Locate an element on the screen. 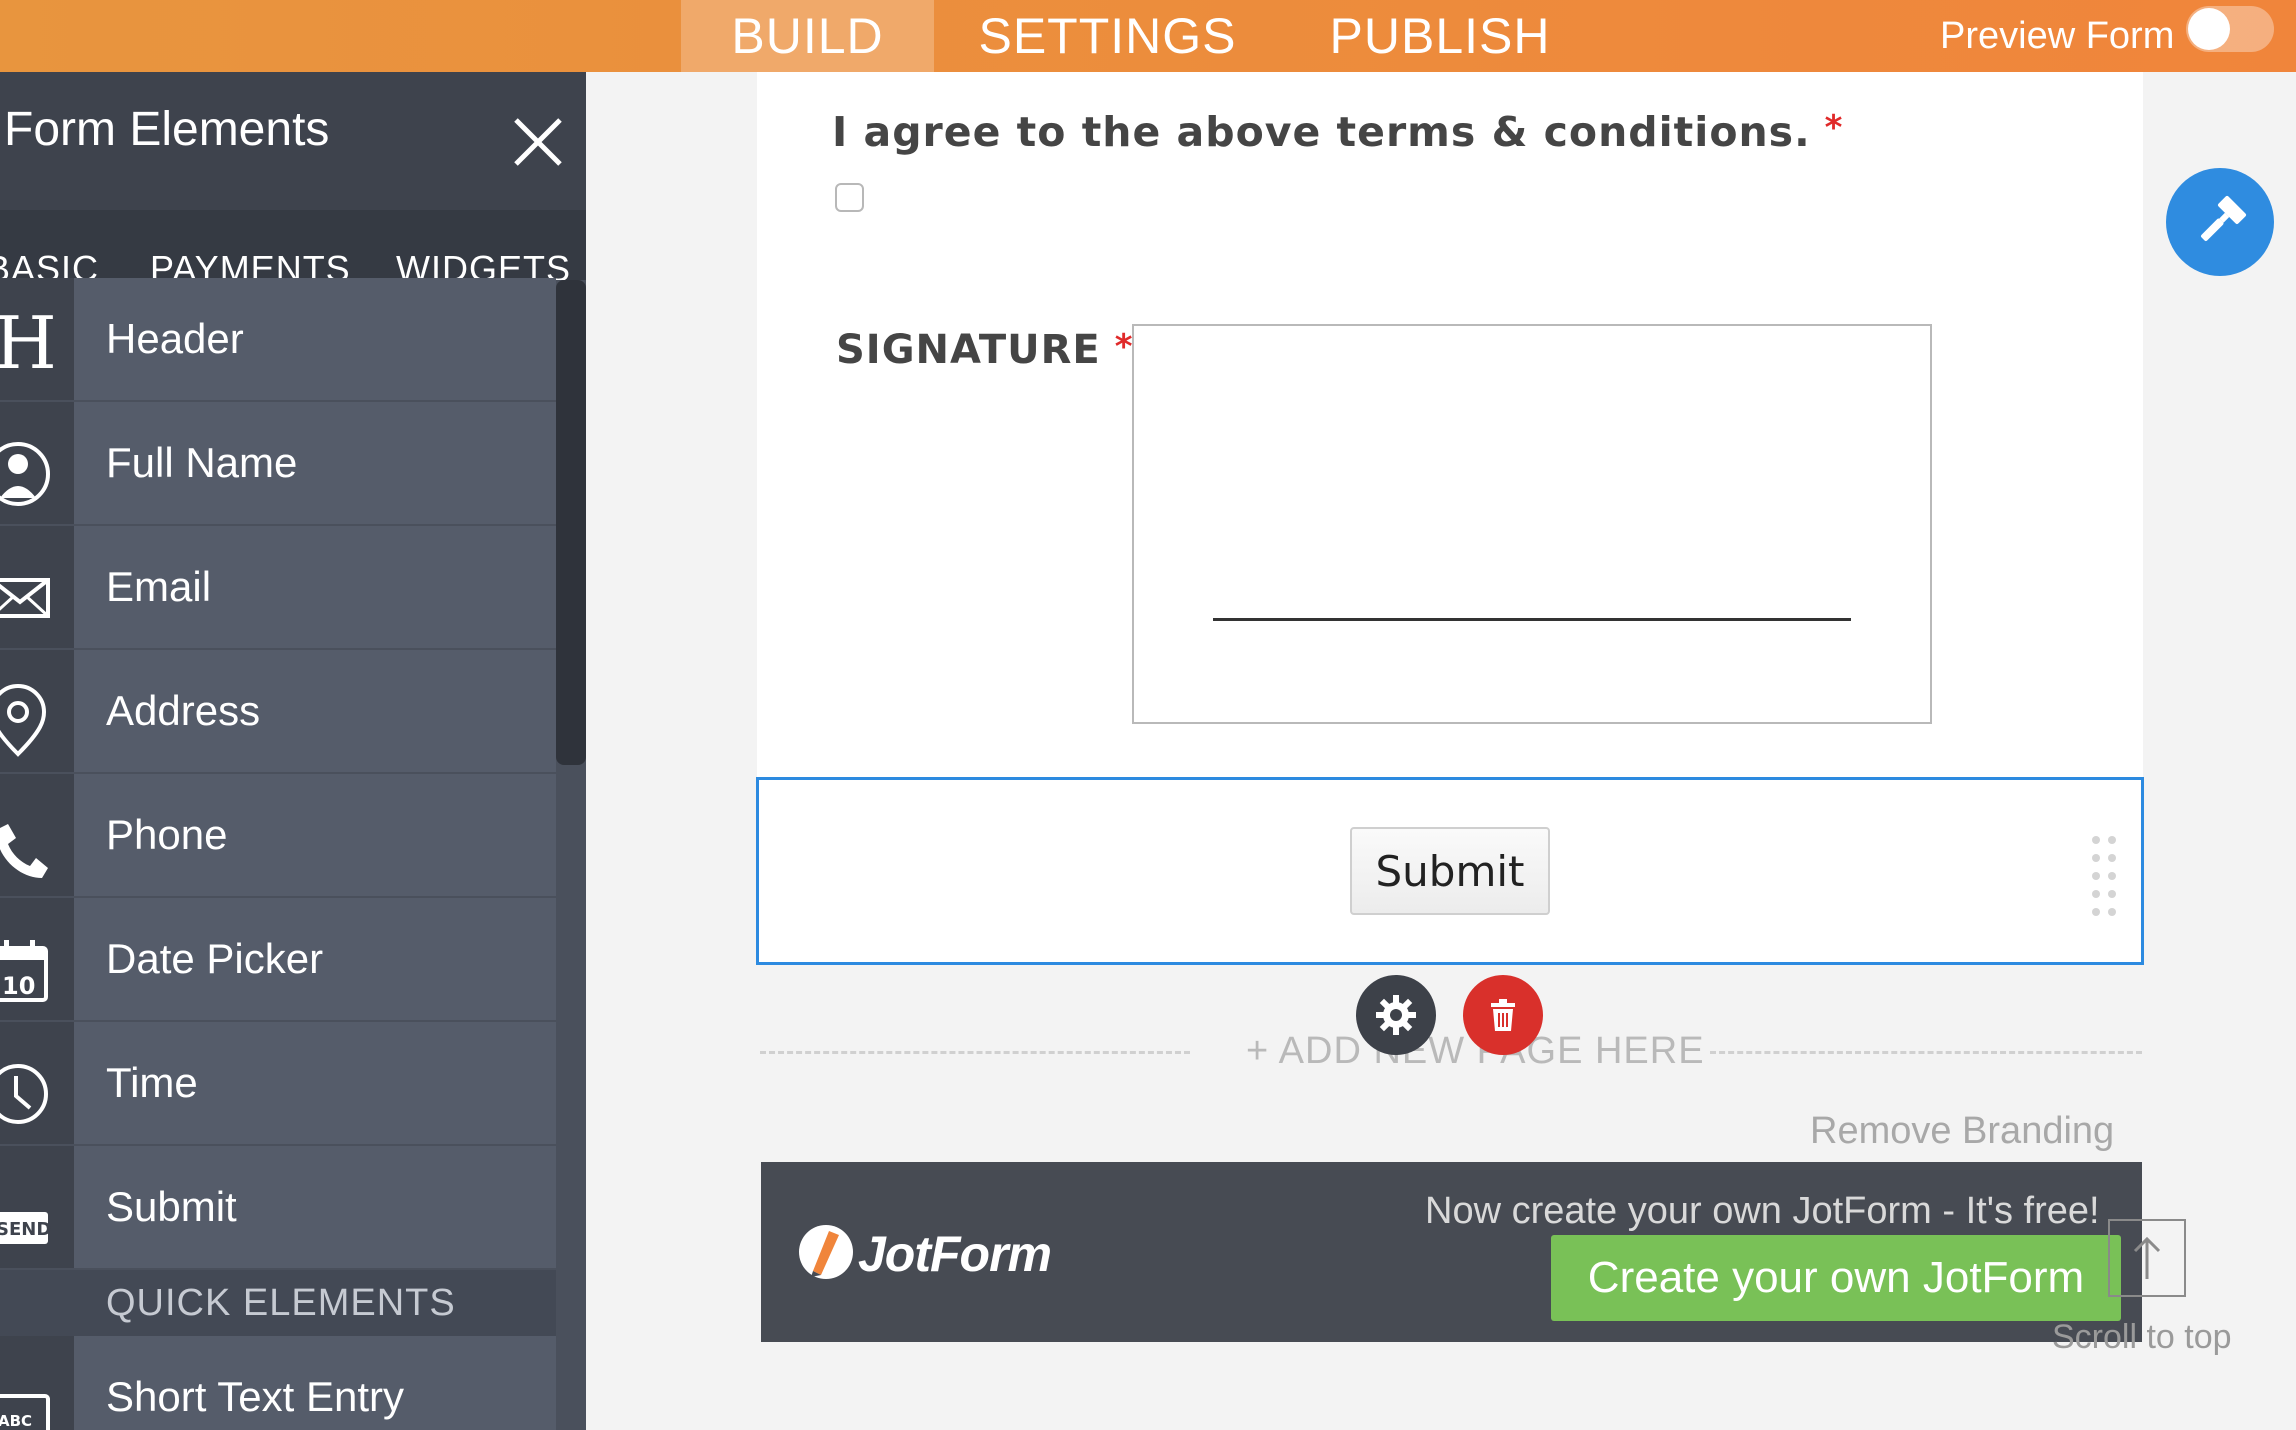  send-icon: SEND is located at coordinates (37, 1207).